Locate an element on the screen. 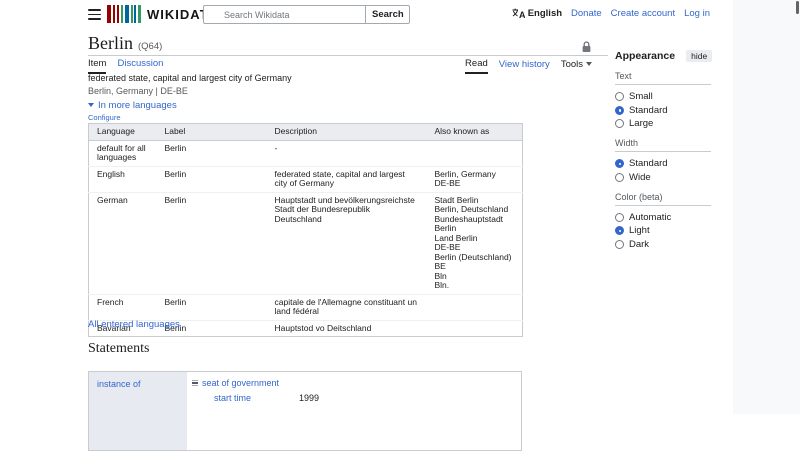  qualifier-value: 1999 is located at coordinates (309, 398).